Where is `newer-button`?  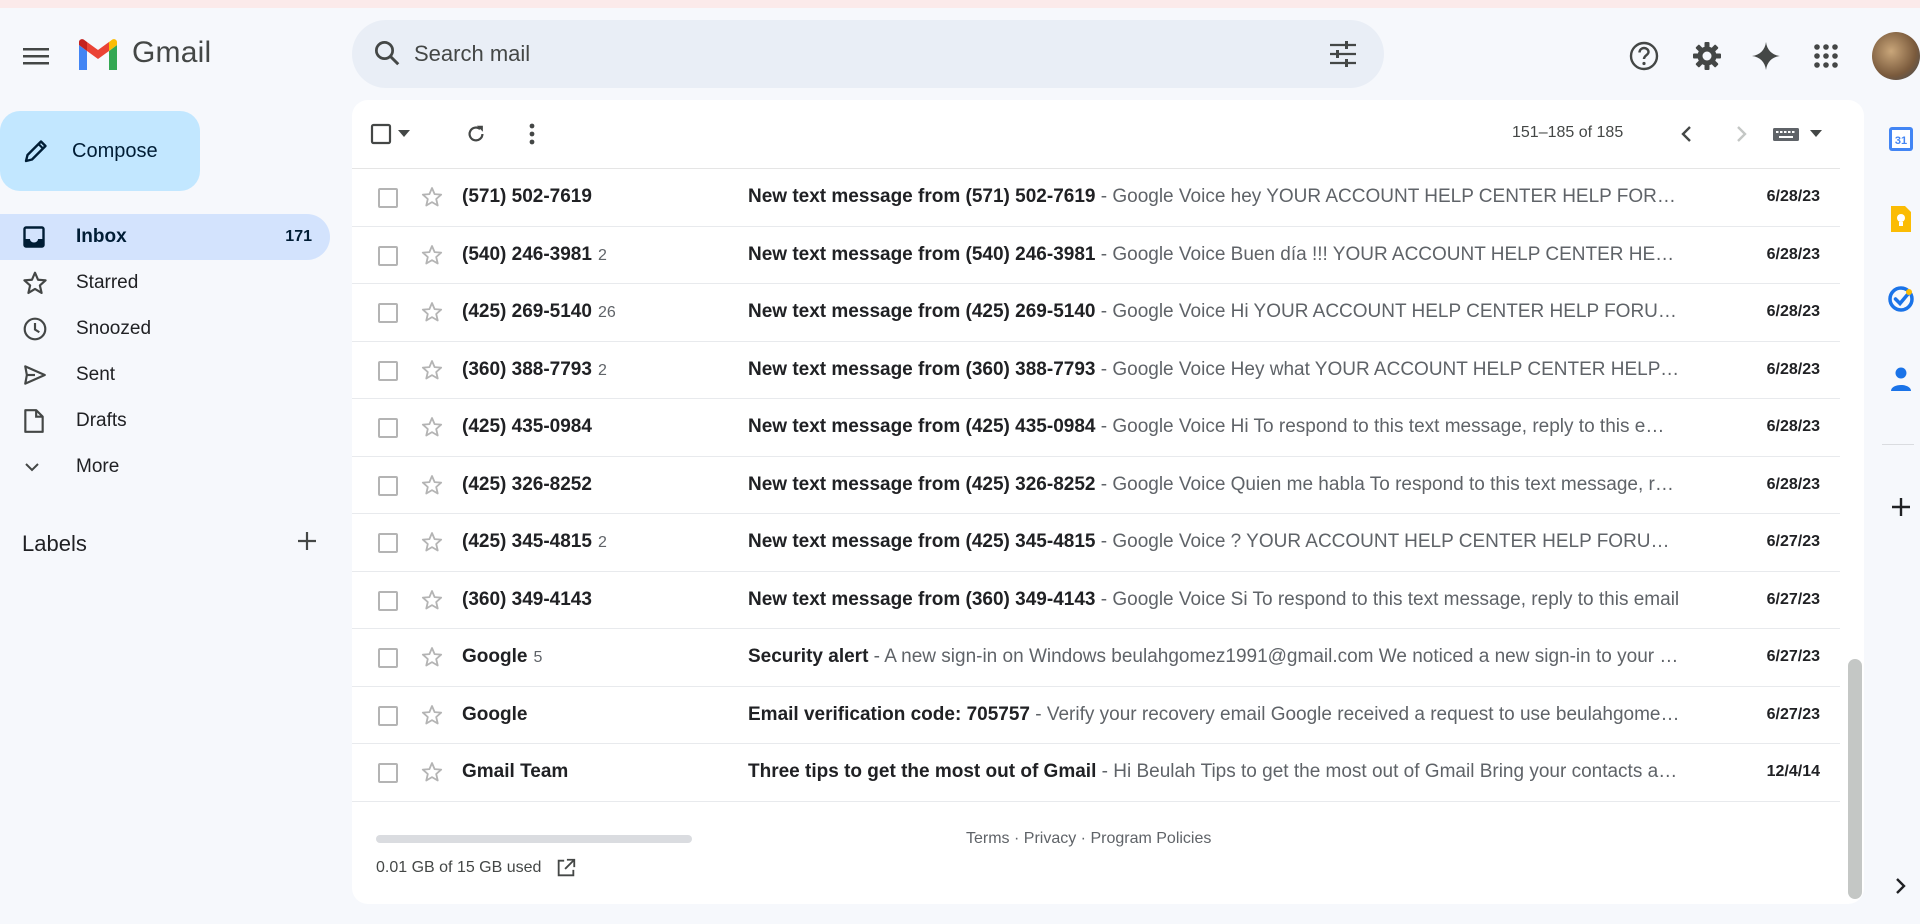 newer-button is located at coordinates (1686, 134).